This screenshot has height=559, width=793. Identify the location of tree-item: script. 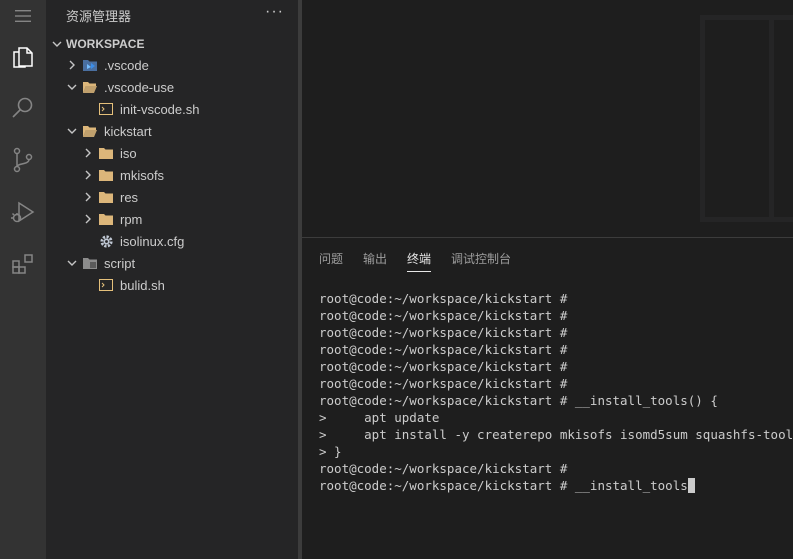
(172, 263).